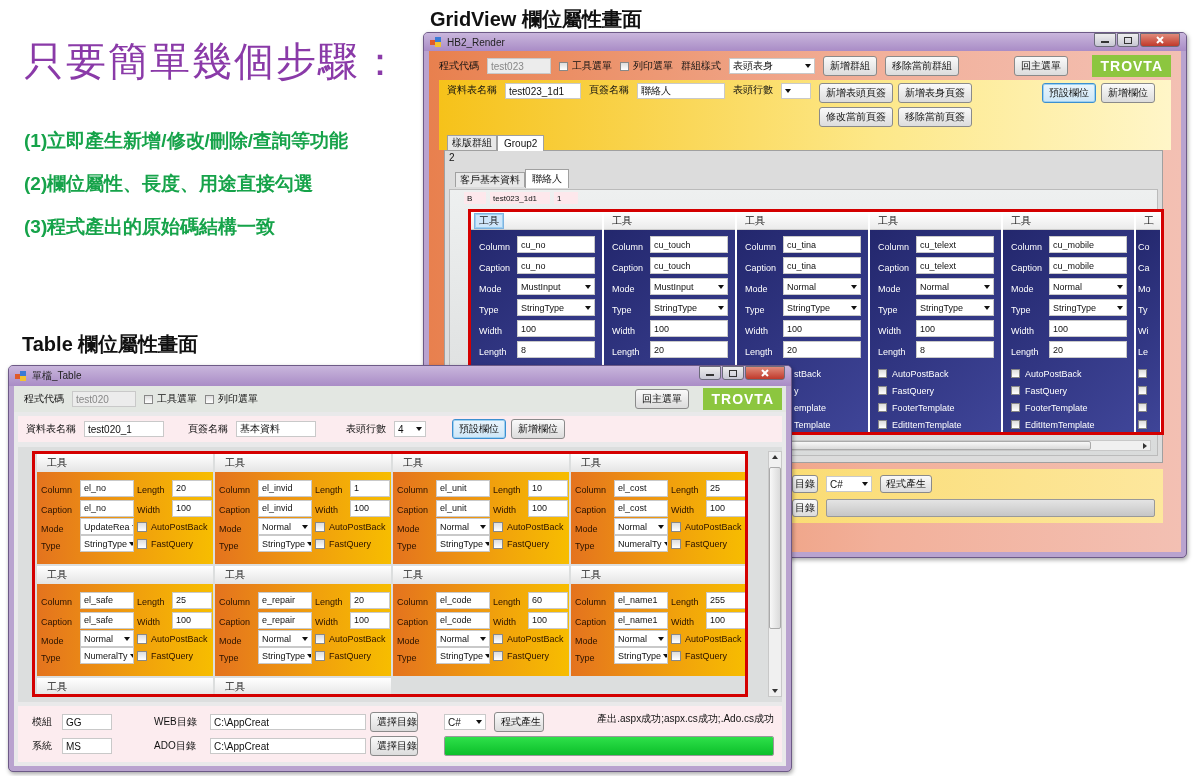 The image size is (1196, 776). Describe the element at coordinates (935, 117) in the screenshot. I see `button: 移除當前頁簽` at that location.